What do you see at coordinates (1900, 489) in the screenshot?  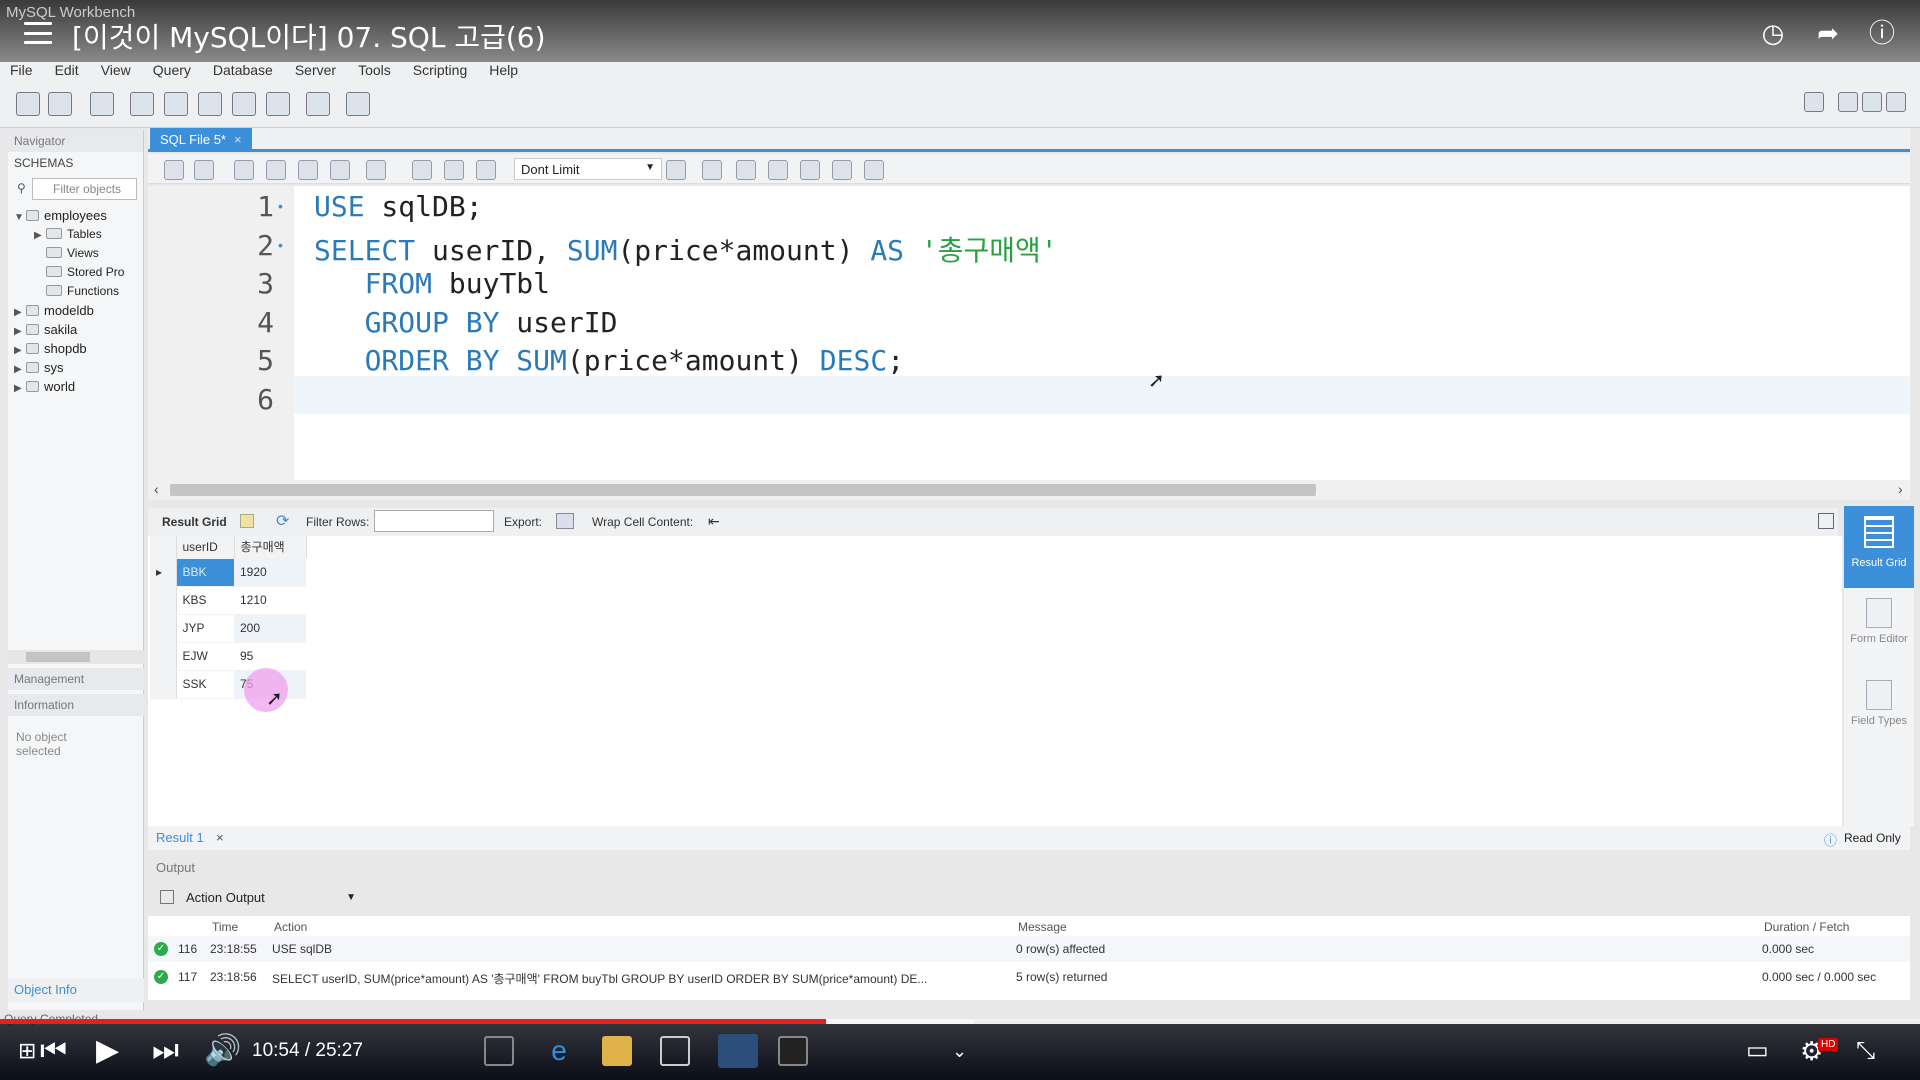 I see `scroll-right-icon: ›` at bounding box center [1900, 489].